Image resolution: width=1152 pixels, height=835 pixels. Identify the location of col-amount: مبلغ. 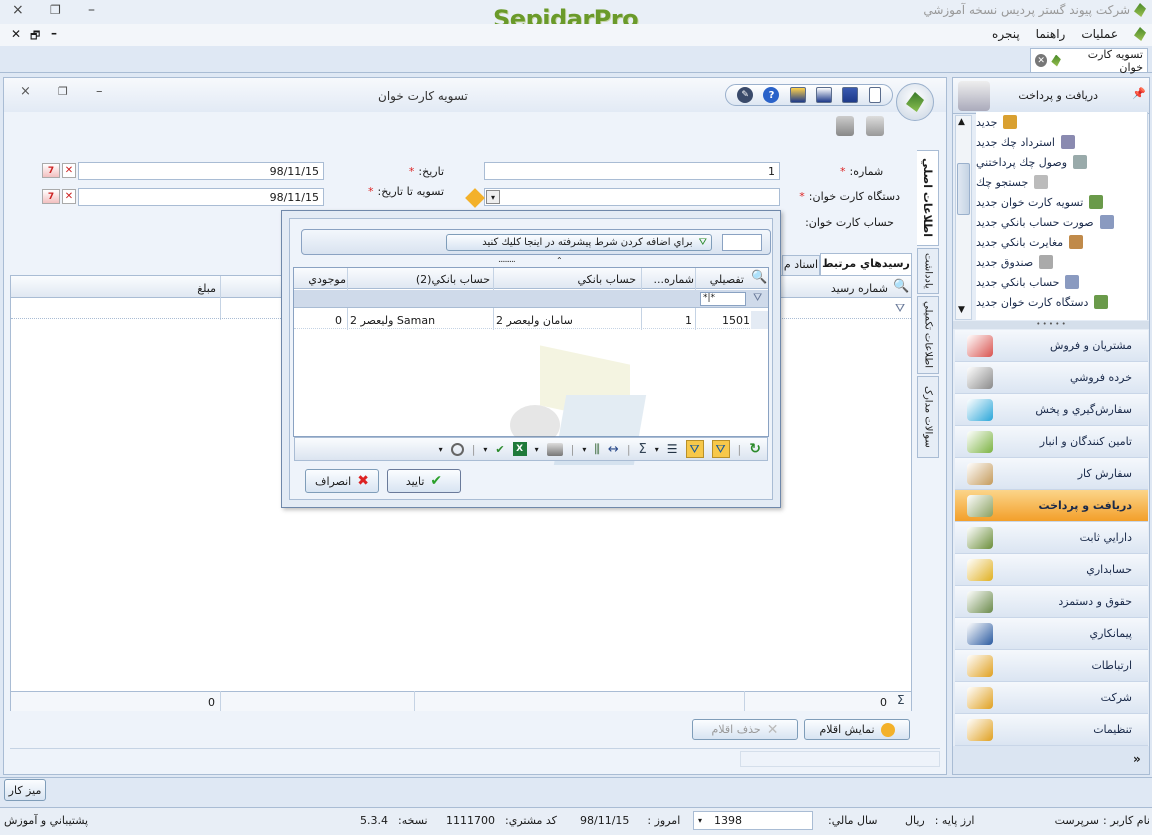
(158, 288).